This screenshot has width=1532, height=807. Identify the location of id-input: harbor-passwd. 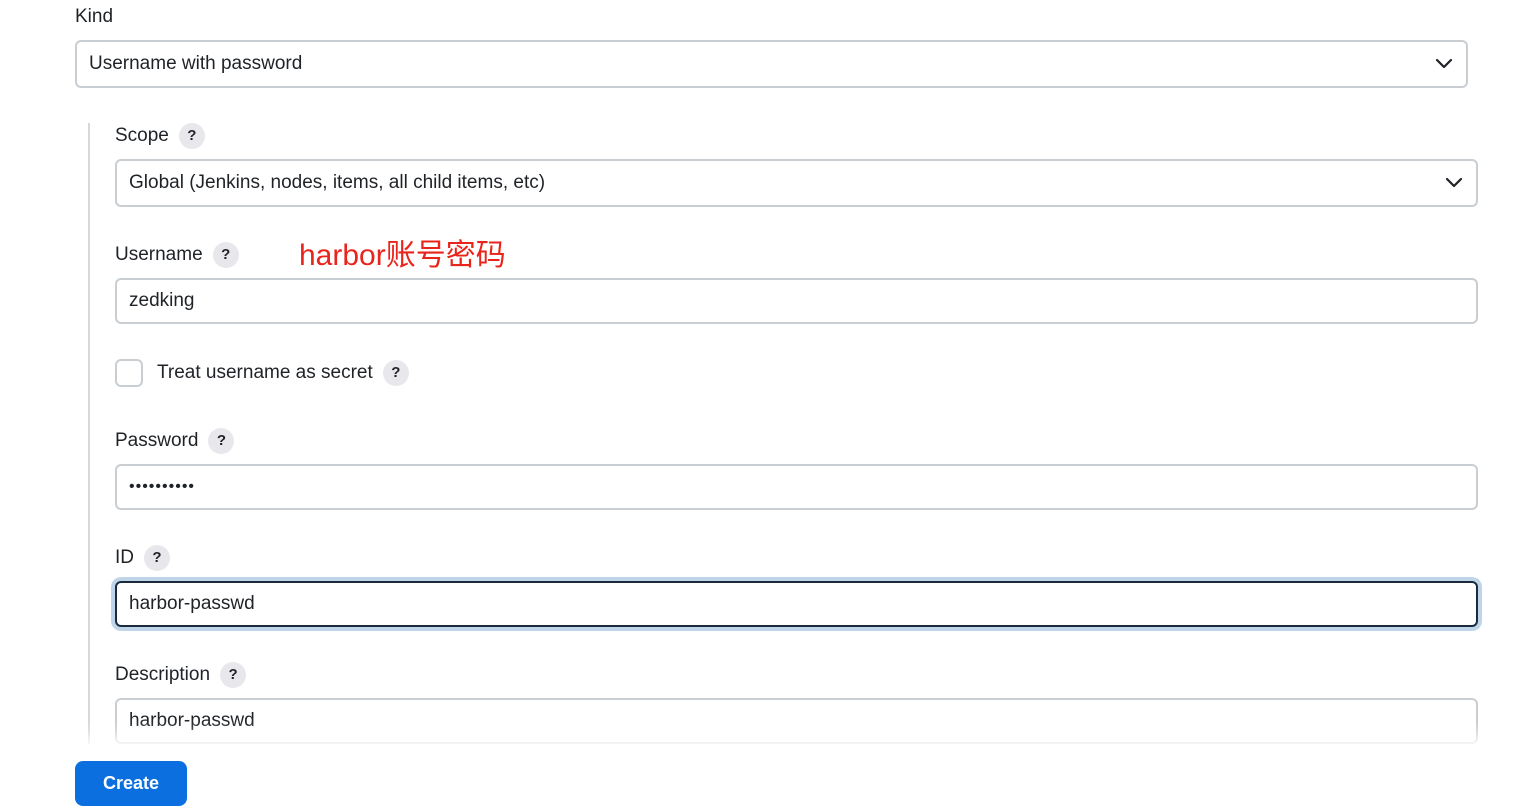
(796, 604).